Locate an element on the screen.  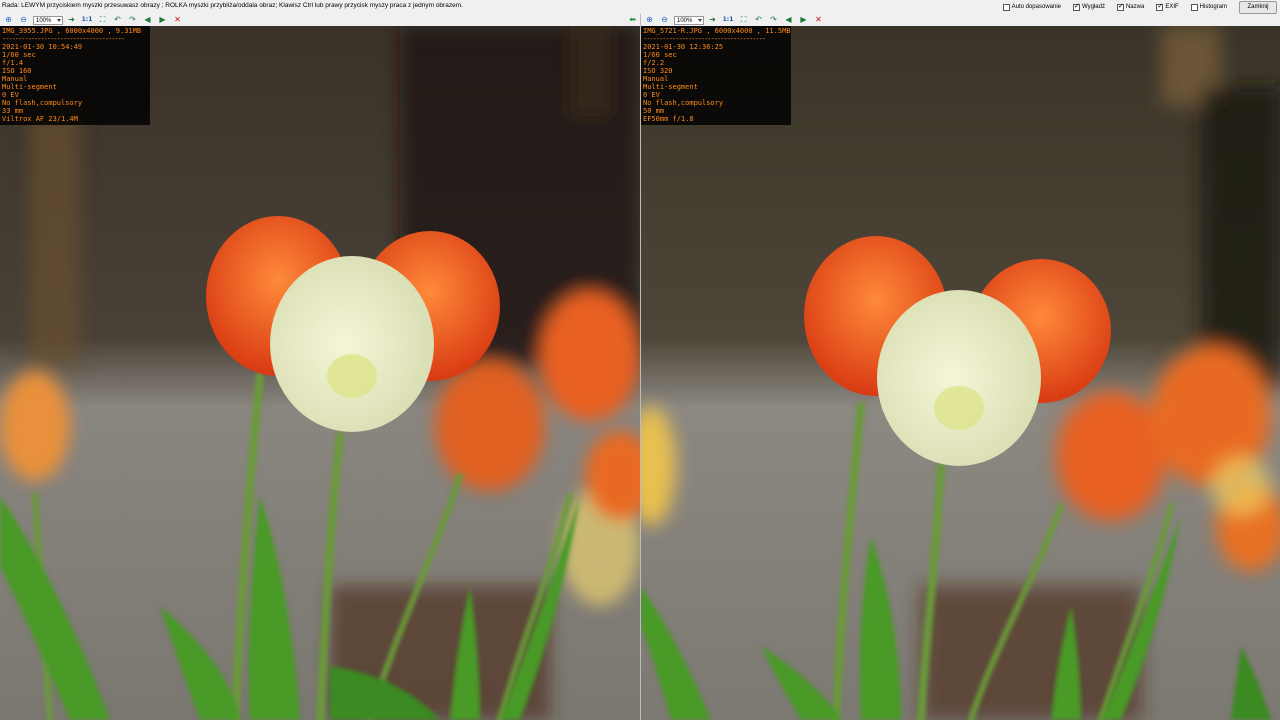
option-auto-fit: Auto dopasowanie is located at coordinates (1031, 7).